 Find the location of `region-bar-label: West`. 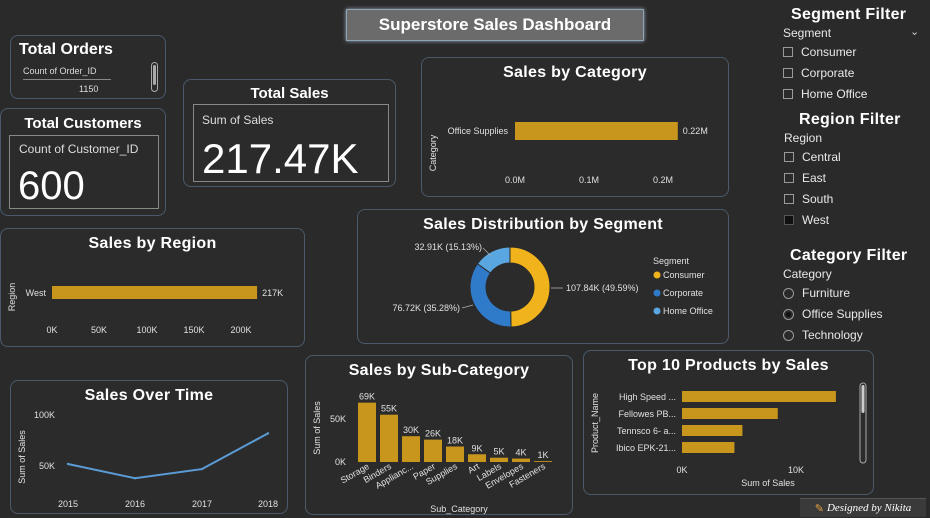

region-bar-label: West is located at coordinates (36, 293).